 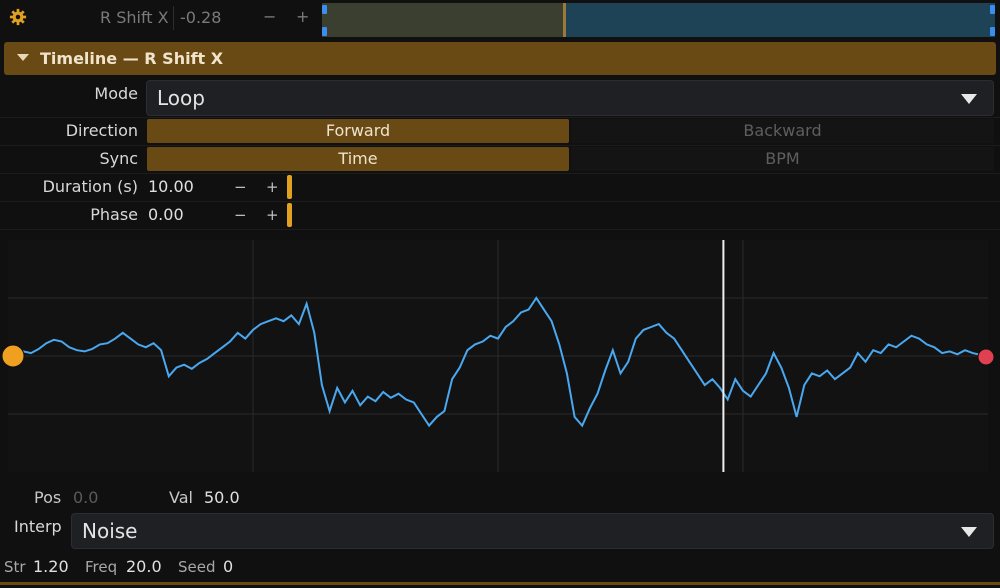 What do you see at coordinates (118, 158) in the screenshot?
I see `sync-label: Sync` at bounding box center [118, 158].